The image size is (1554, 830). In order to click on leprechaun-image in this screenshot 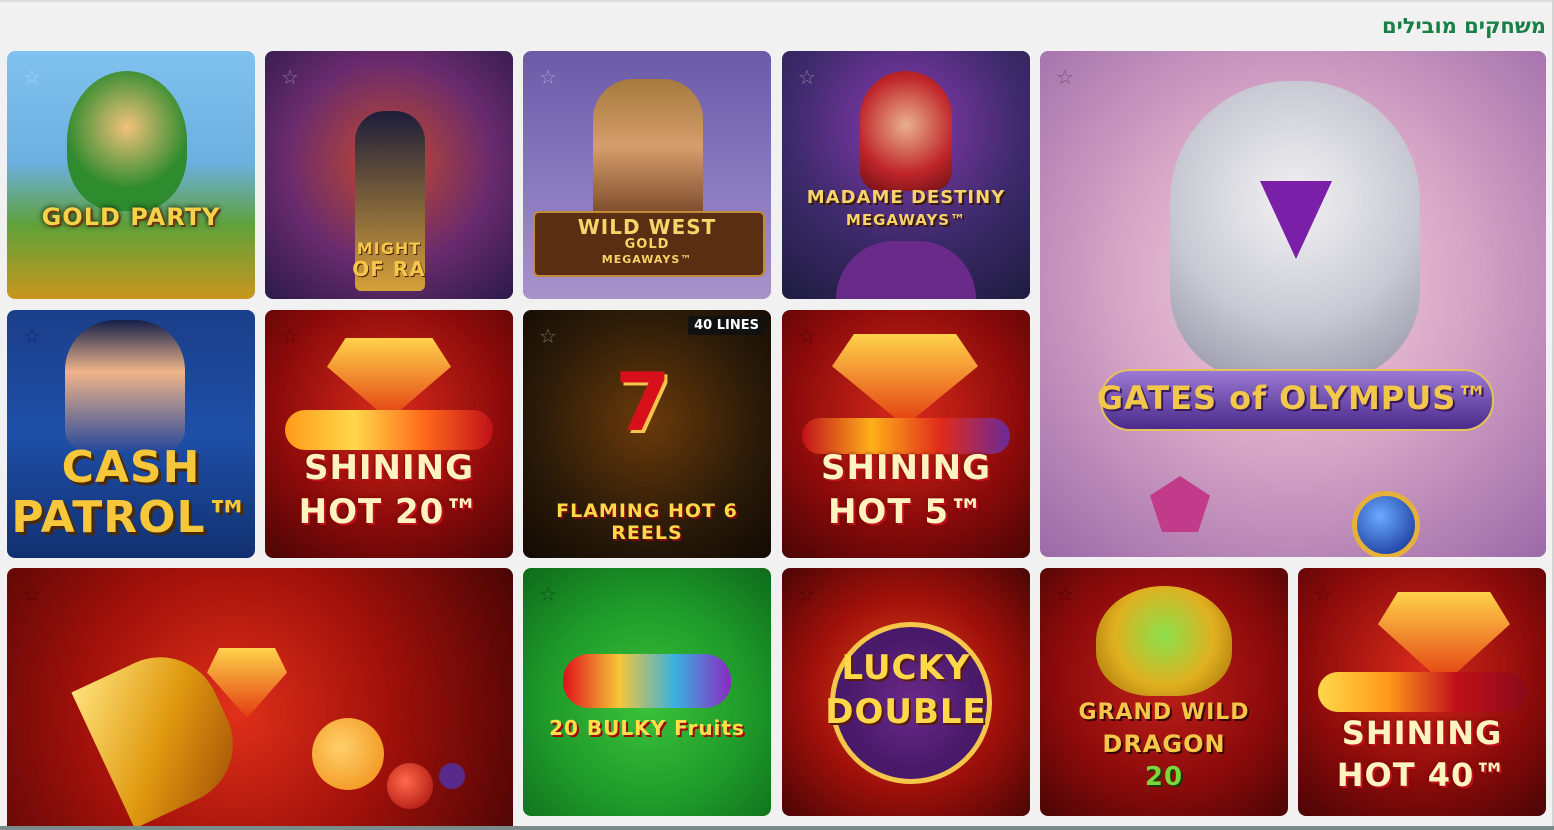, I will do `click(127, 141)`.